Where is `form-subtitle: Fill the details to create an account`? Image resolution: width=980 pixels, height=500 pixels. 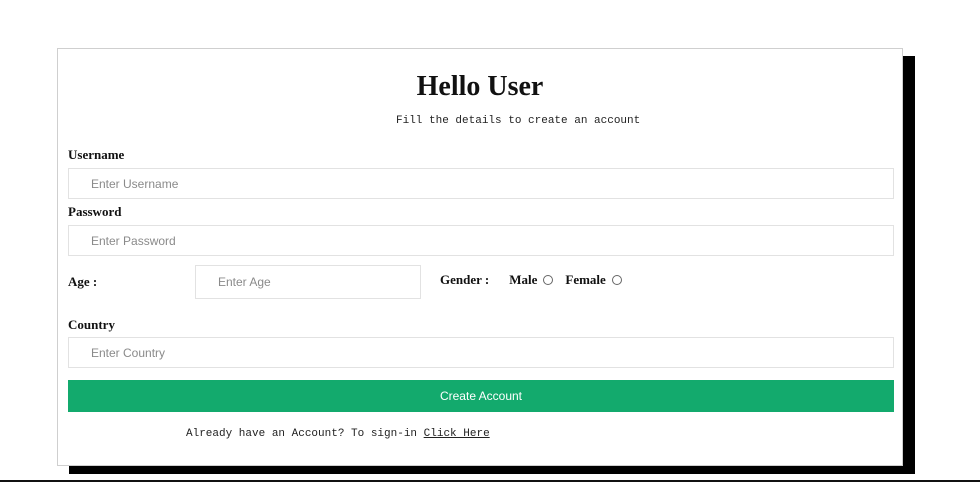
form-subtitle: Fill the details to create an account is located at coordinates (518, 121).